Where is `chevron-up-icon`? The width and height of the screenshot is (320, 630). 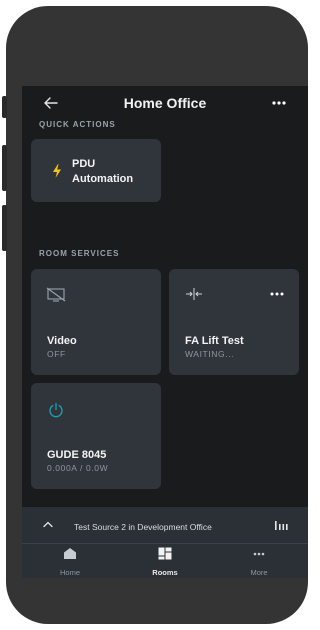 chevron-up-icon is located at coordinates (48, 524).